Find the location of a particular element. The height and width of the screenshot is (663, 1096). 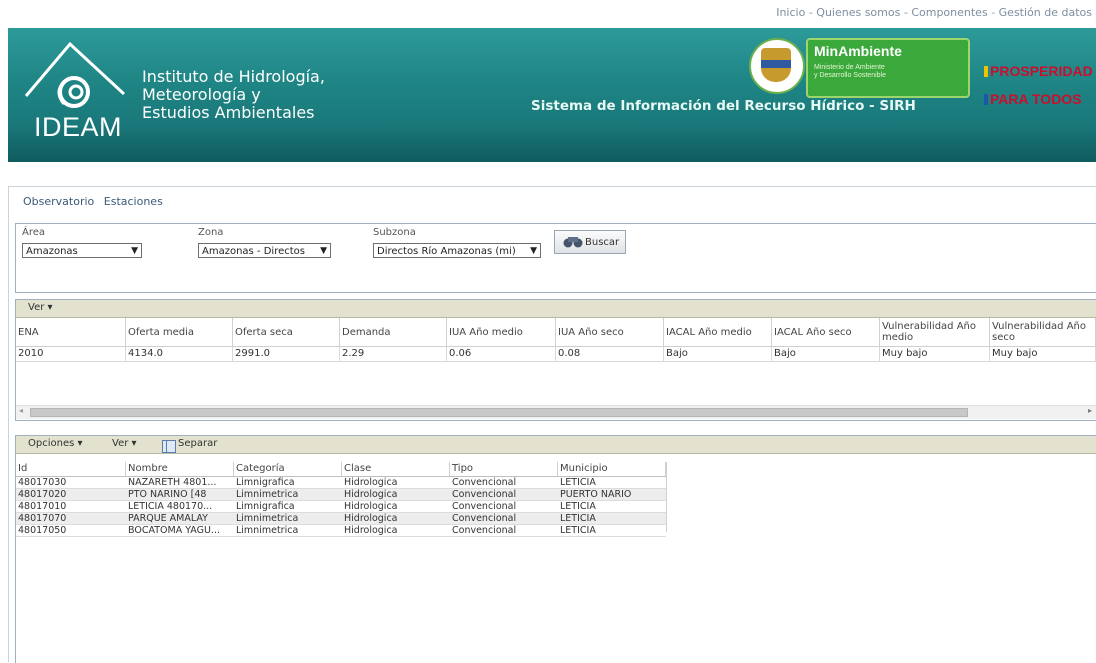

column-header: Demanda is located at coordinates (393, 332).